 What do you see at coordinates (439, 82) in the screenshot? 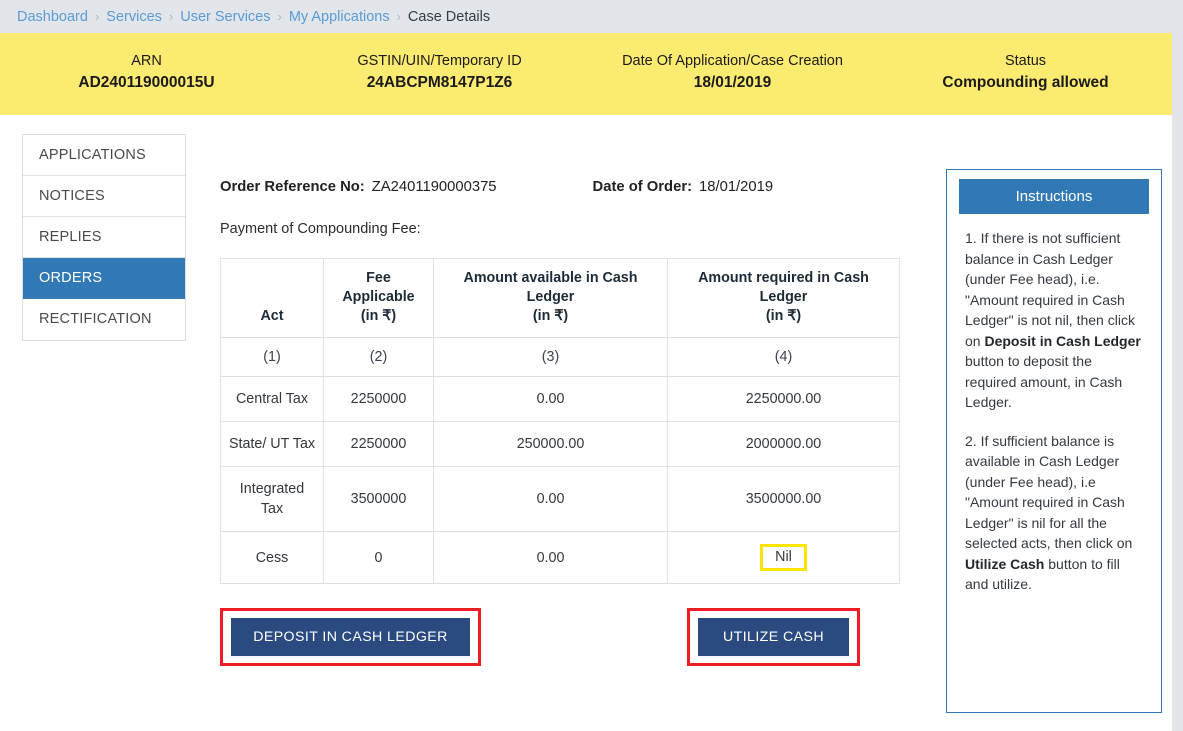
I see `case-summary-gstin-value: 24ABCPM8147P1Z6` at bounding box center [439, 82].